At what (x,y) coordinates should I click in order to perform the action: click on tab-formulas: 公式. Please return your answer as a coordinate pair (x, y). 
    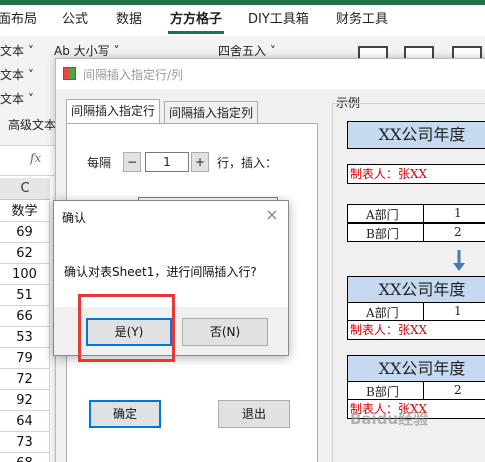
    Looking at the image, I should click on (75, 17).